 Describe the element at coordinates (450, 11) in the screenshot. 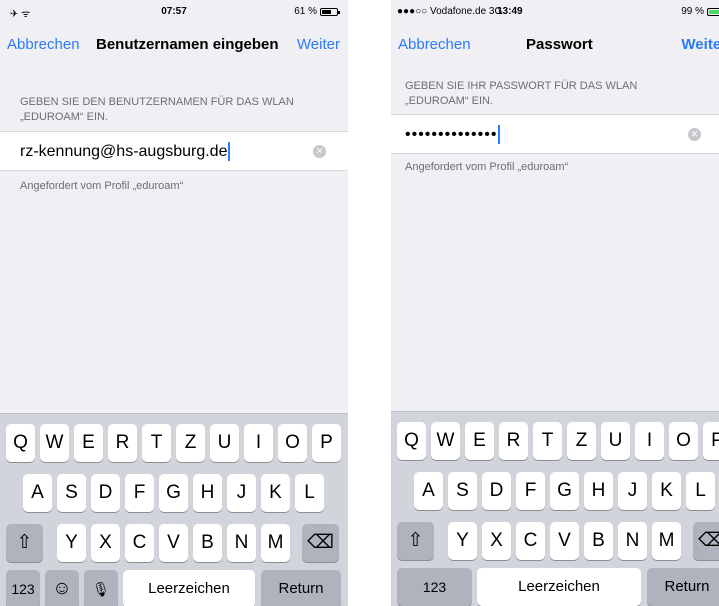

I see `carrier-signal: ●●●○○ Vodafone.de 3G` at that location.